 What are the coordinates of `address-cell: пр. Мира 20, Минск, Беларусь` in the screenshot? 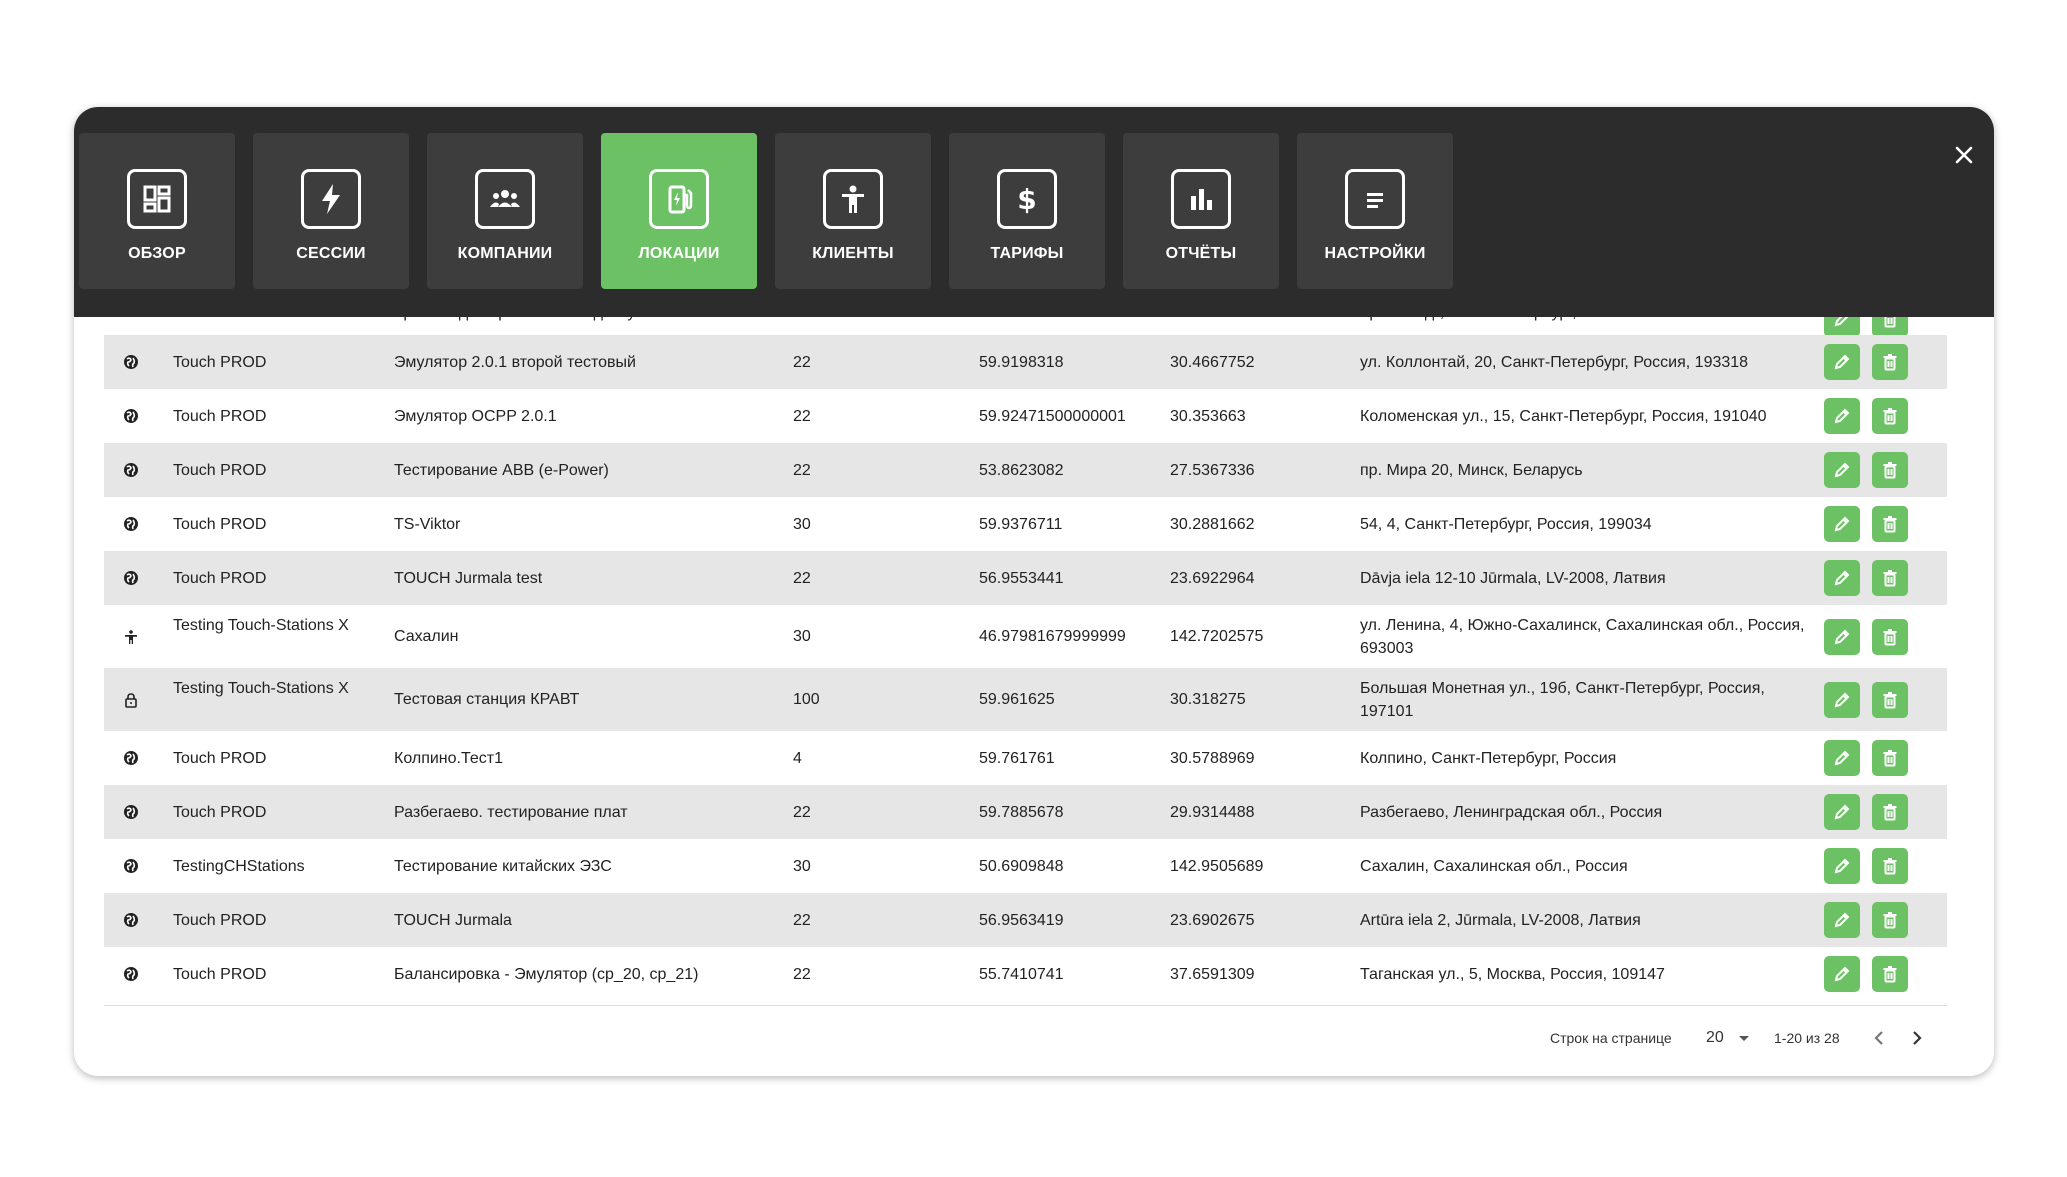 It's located at (1471, 470).